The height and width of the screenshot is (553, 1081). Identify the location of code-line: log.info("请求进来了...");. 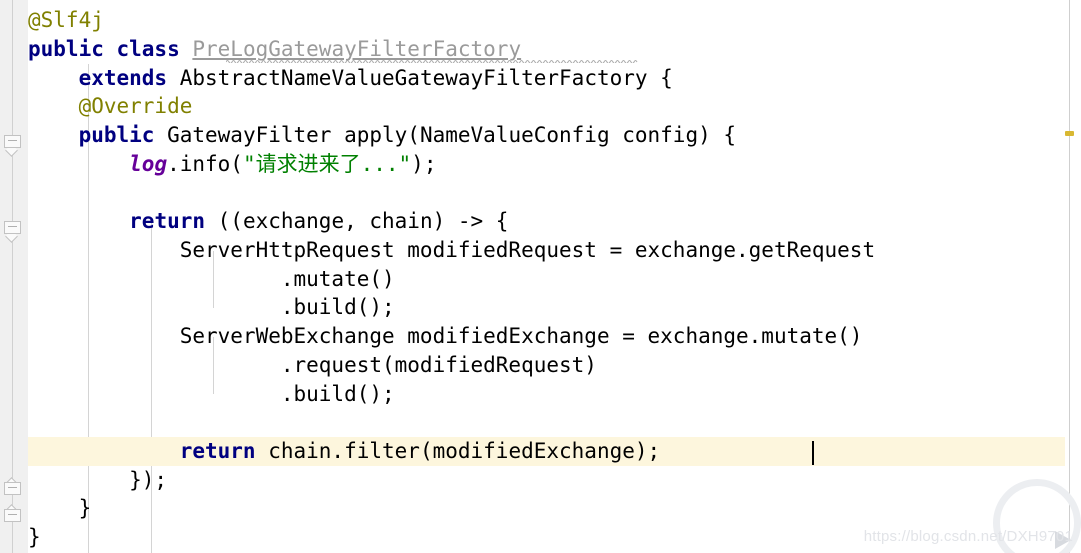
(546, 164).